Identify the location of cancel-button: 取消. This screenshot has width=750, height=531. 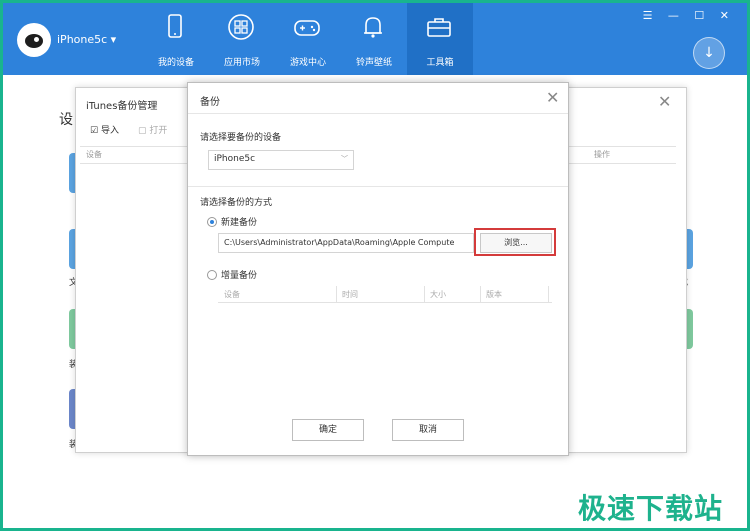
(428, 430).